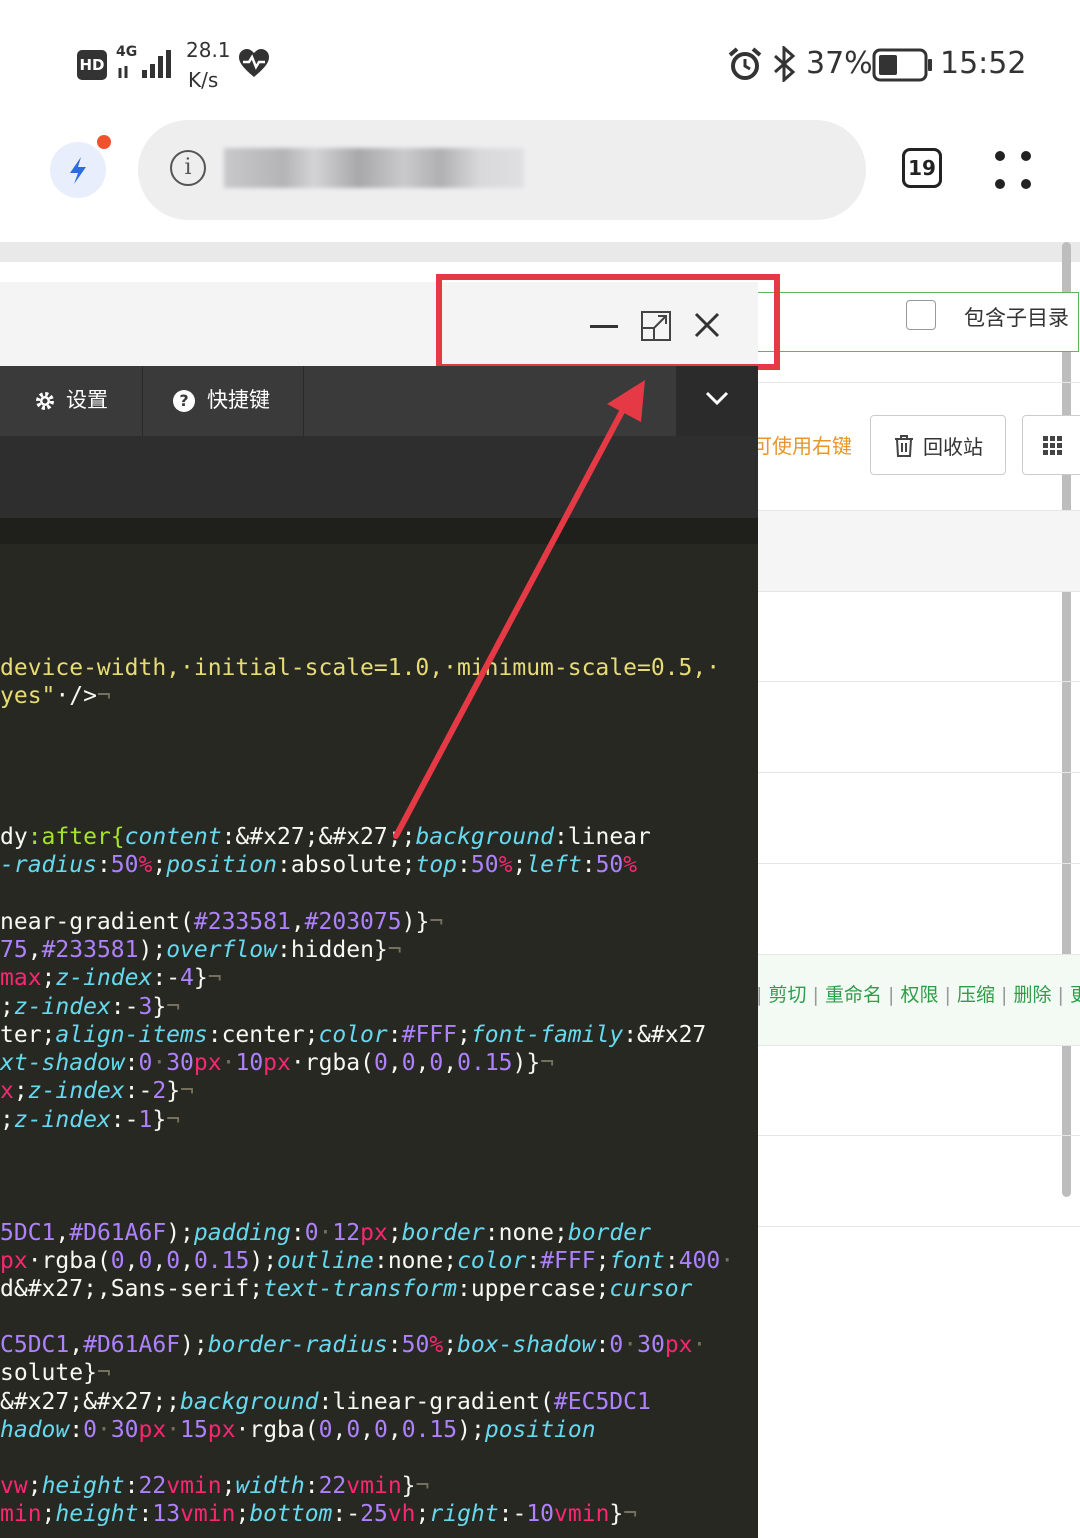 The image size is (1080, 1538). What do you see at coordinates (208, 50) in the screenshot?
I see `speed-value: 28.1` at bounding box center [208, 50].